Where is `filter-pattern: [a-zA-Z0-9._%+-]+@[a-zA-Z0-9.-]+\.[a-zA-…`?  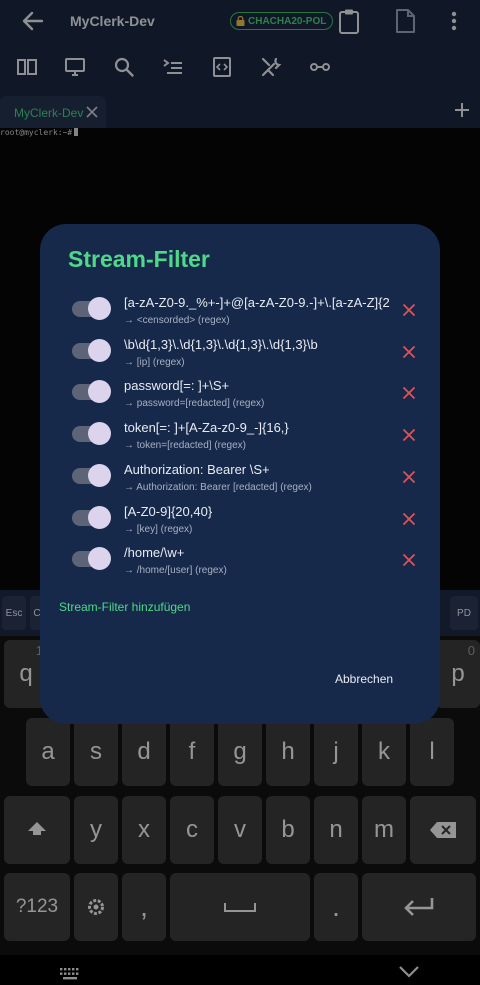
filter-pattern: [a-zA-Z0-9._%+-]+@[a-zA-Z0-9.-]+\.[a-zA-… is located at coordinates (257, 302).